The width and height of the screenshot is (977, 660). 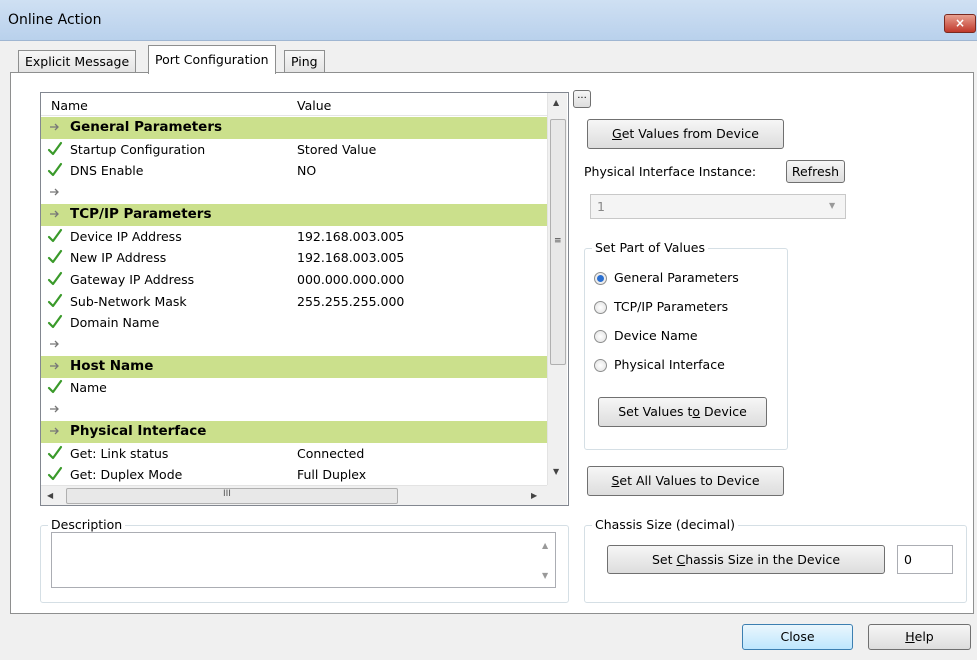 What do you see at coordinates (924, 636) in the screenshot?
I see `help-label: elp` at bounding box center [924, 636].